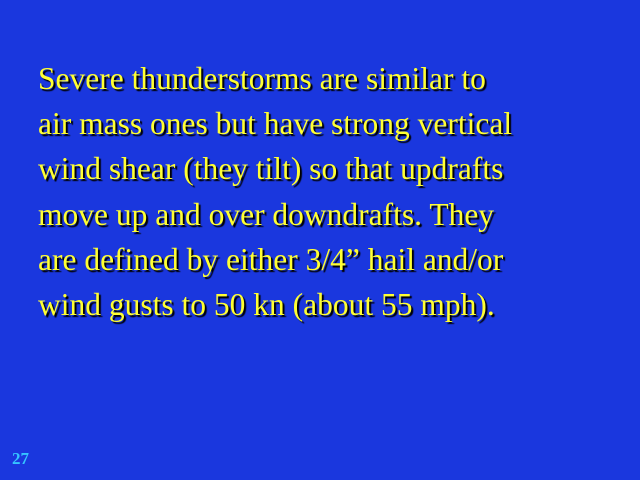 The height and width of the screenshot is (480, 640). What do you see at coordinates (266, 305) in the screenshot?
I see `body-line-6: wind gusts to 50 kn (about 55 mph).` at bounding box center [266, 305].